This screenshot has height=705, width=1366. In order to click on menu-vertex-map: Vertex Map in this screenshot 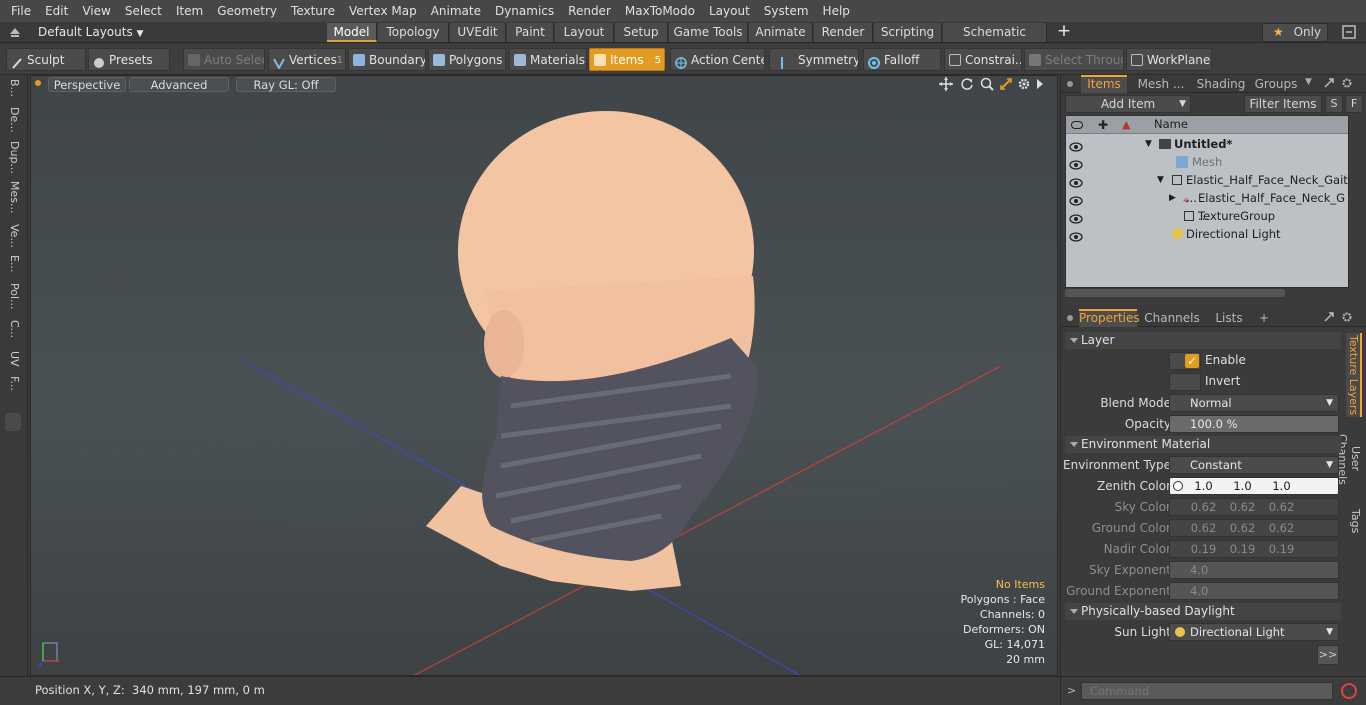, I will do `click(383, 11)`.